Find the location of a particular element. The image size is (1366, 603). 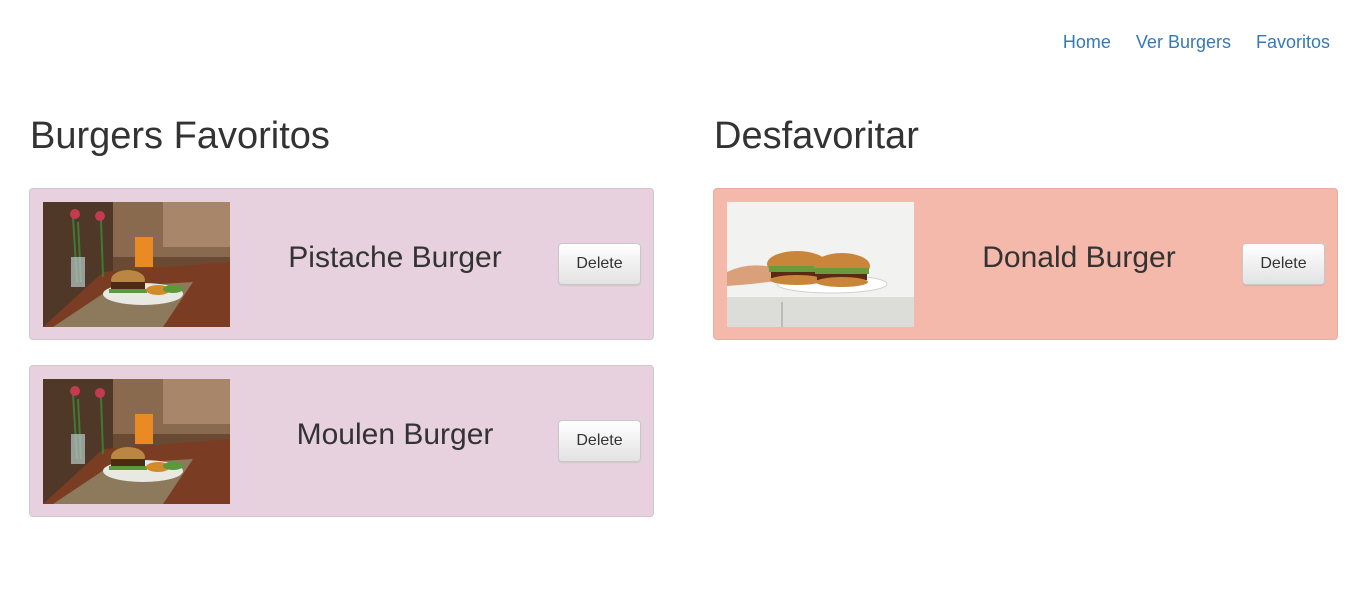

unfavorite-title: Desfavoritar is located at coordinates (816, 136).